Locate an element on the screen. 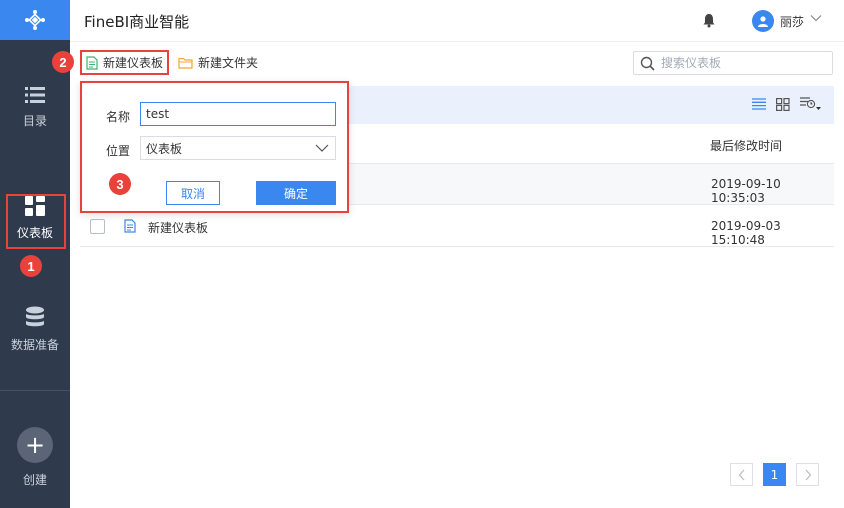  user-icon is located at coordinates (763, 21).